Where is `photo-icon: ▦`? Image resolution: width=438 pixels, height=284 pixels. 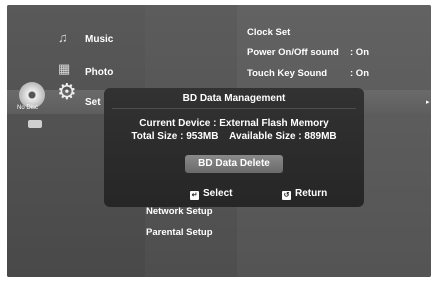
photo-icon: ▦ is located at coordinates (64, 68).